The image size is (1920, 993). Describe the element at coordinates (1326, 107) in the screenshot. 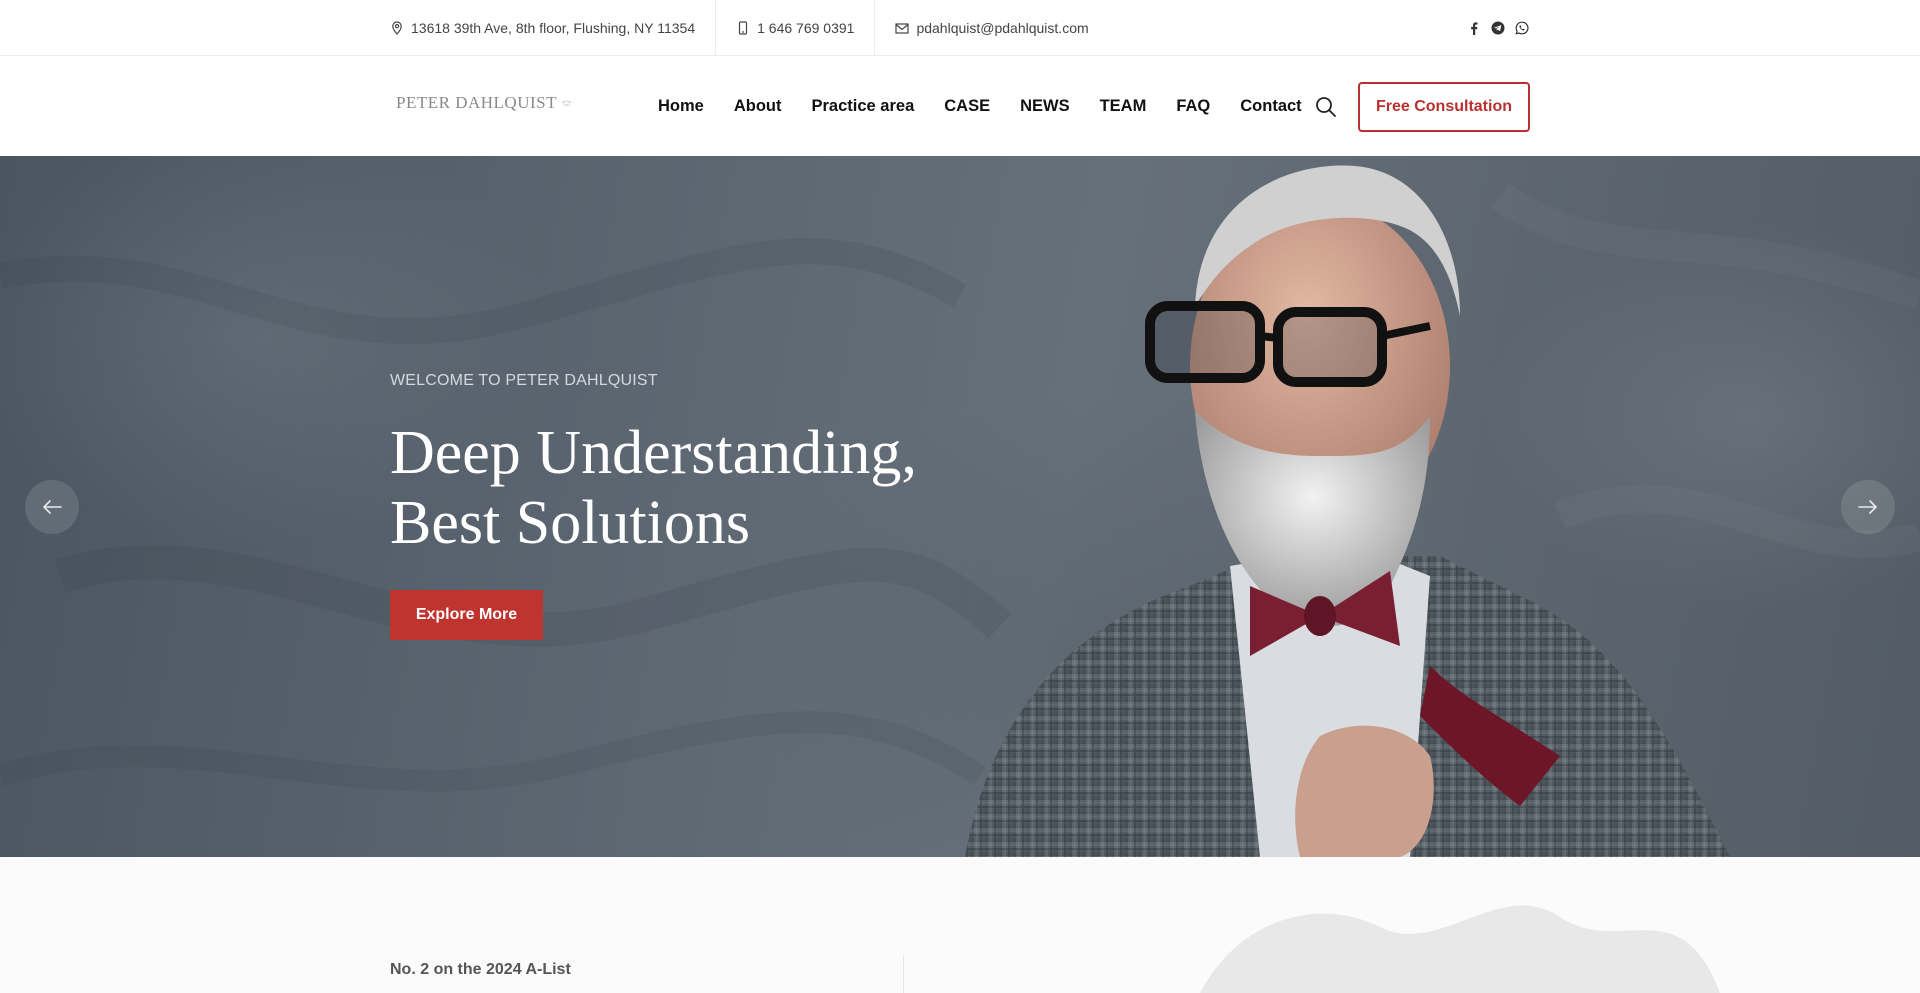

I see `search-icon` at that location.